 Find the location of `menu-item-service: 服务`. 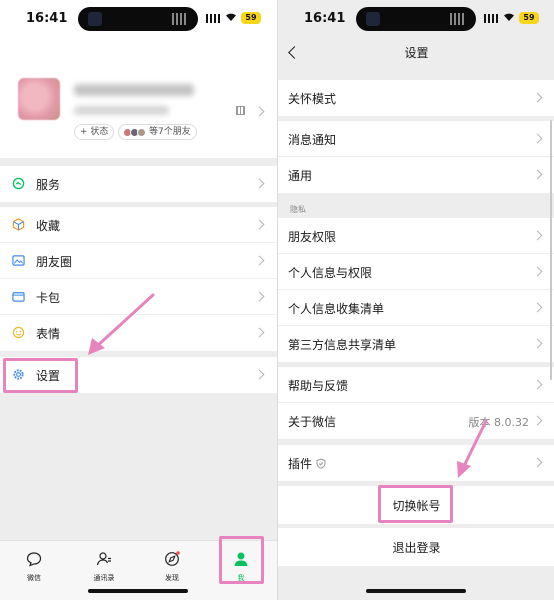

menu-item-service: 服务 is located at coordinates (138, 184).